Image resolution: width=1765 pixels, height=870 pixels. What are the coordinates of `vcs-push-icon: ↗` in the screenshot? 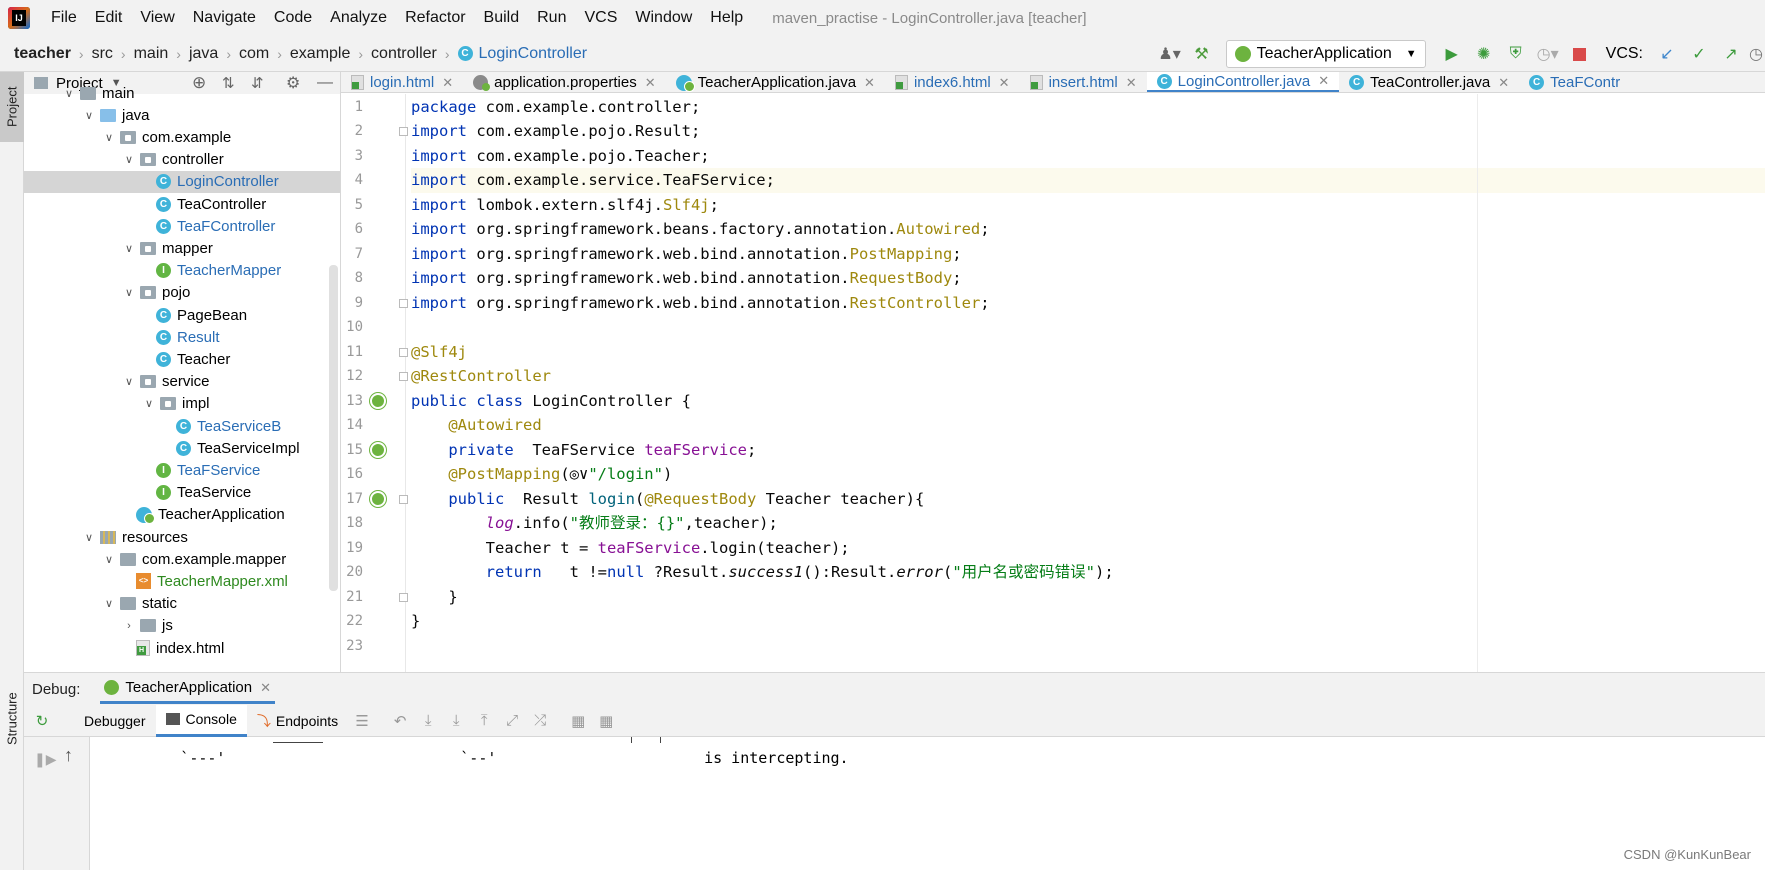 It's located at (1731, 54).